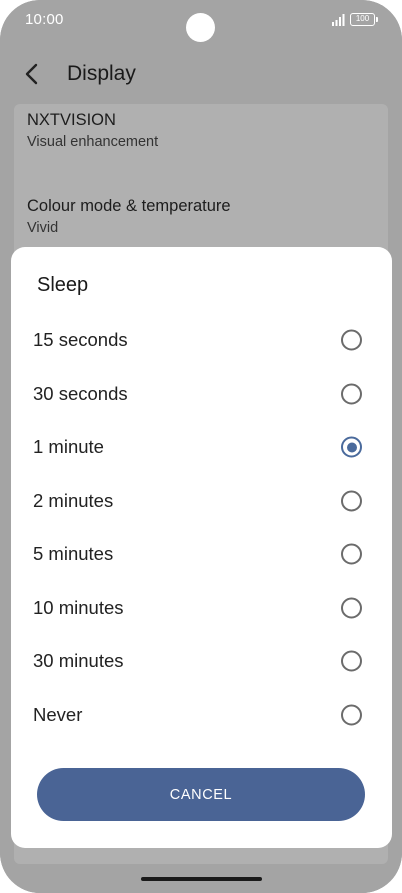 The width and height of the screenshot is (402, 893). Describe the element at coordinates (201, 501) in the screenshot. I see `option-2-minutes: 2 minutes` at that location.